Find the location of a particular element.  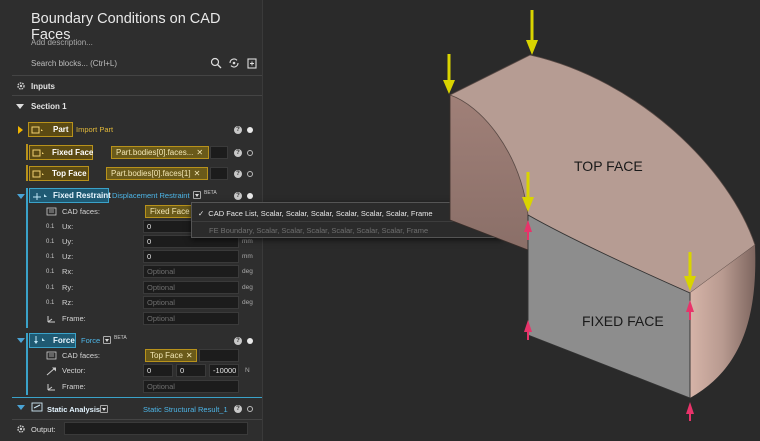

restraint-link: Displacement Restraint is located at coordinates (151, 195).